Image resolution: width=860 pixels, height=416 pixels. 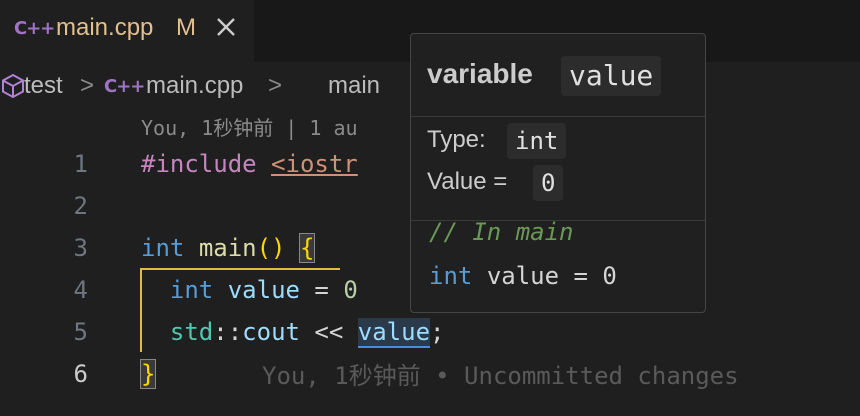 I want to click on line-number: 5, so click(x=80, y=332).